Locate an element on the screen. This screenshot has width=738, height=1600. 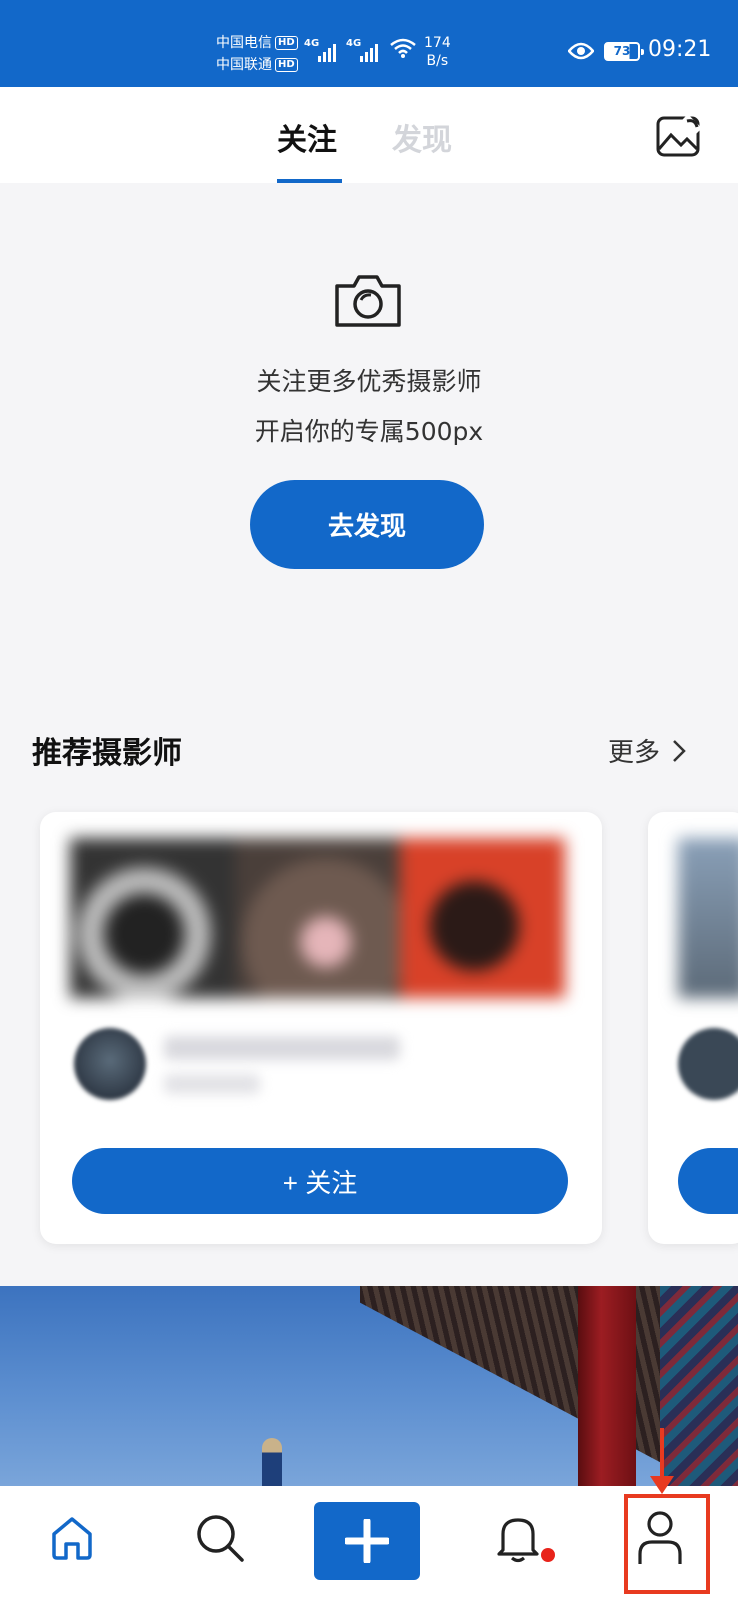
active-tab-indicator is located at coordinates (309, 181).